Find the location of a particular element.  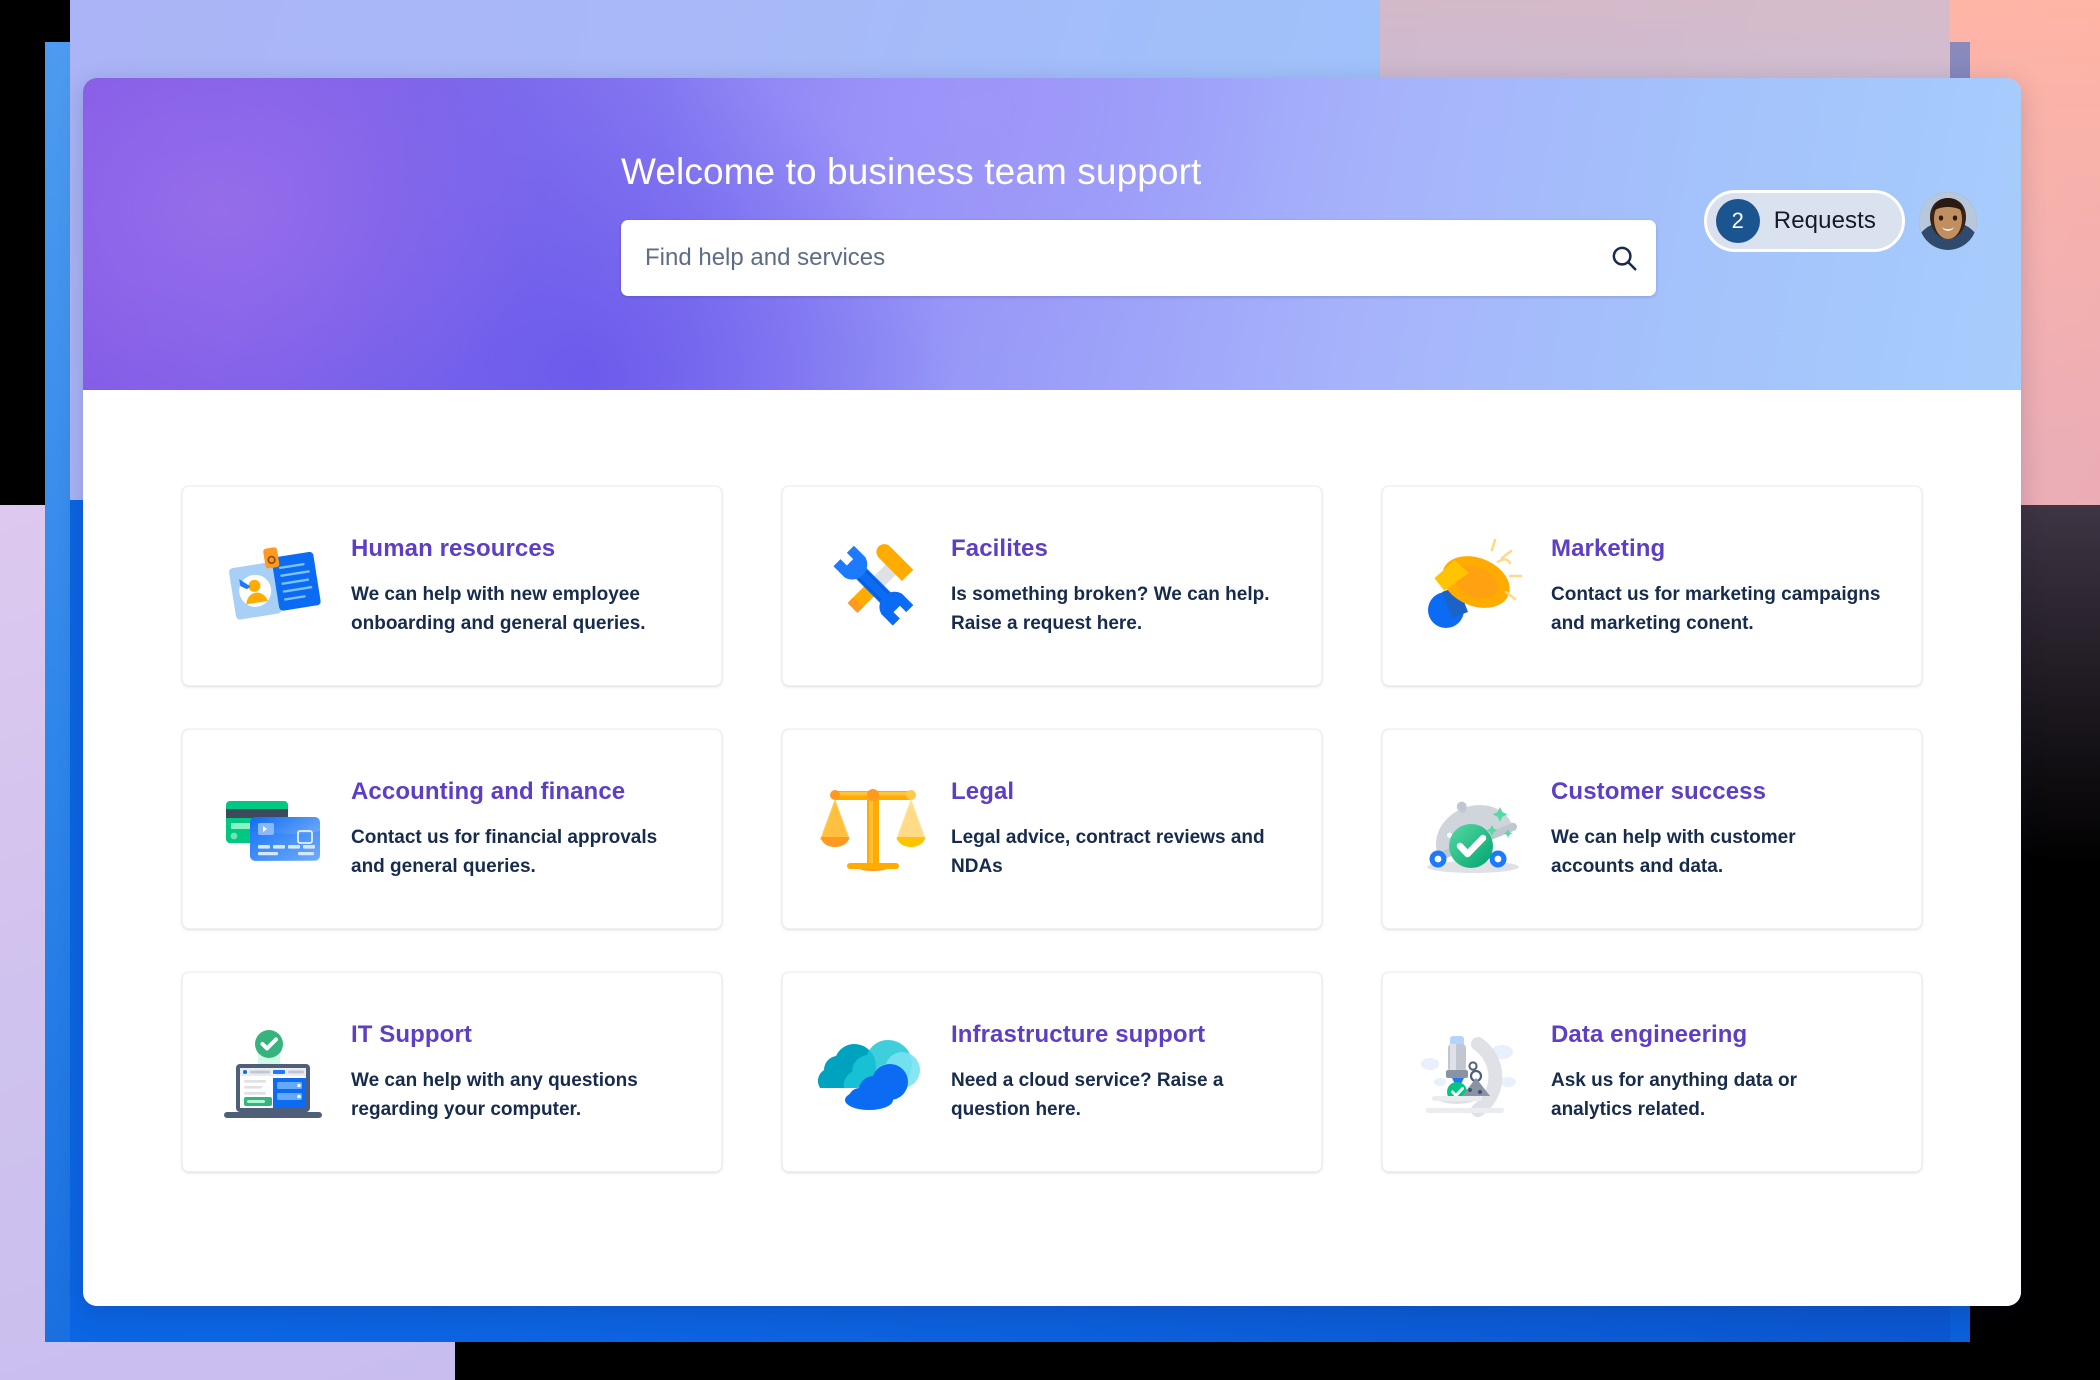

avatar is located at coordinates (1948, 221).